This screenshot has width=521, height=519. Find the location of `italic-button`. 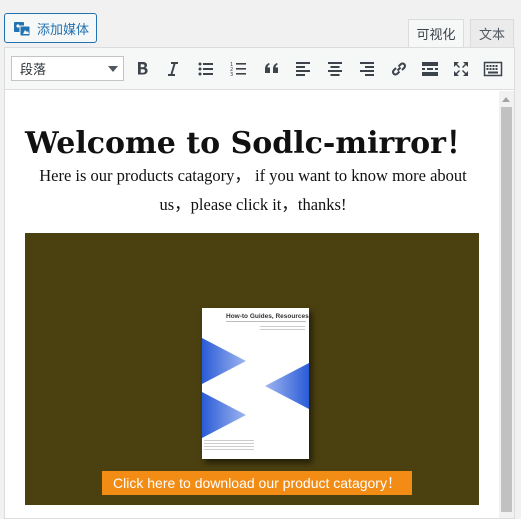

italic-button is located at coordinates (173, 69).